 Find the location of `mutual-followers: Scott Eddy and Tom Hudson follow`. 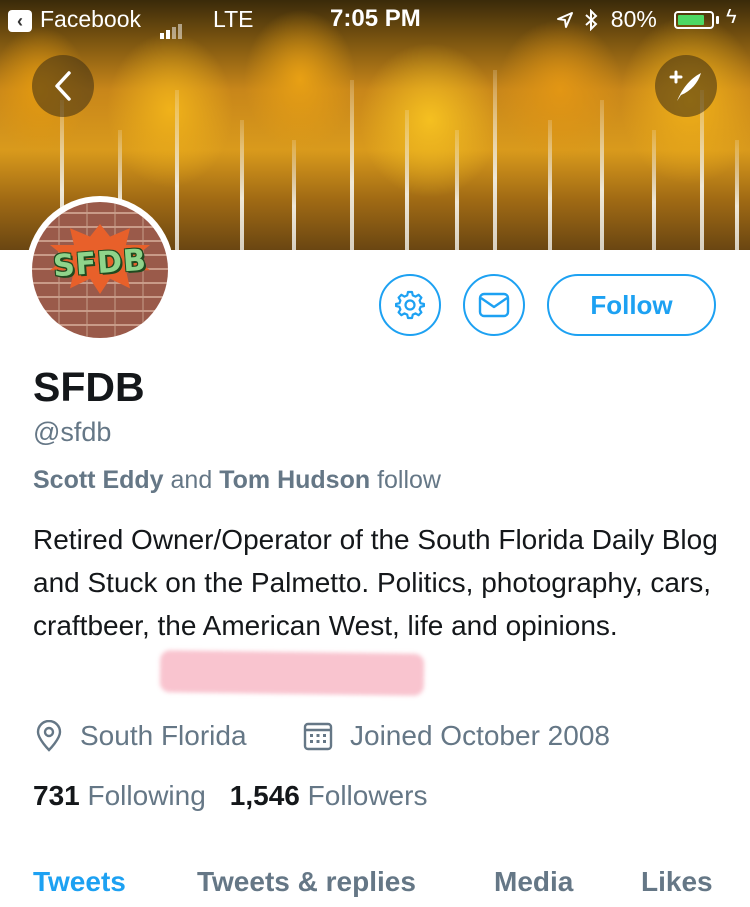

mutual-followers: Scott Eddy and Tom Hudson follow is located at coordinates (237, 480).